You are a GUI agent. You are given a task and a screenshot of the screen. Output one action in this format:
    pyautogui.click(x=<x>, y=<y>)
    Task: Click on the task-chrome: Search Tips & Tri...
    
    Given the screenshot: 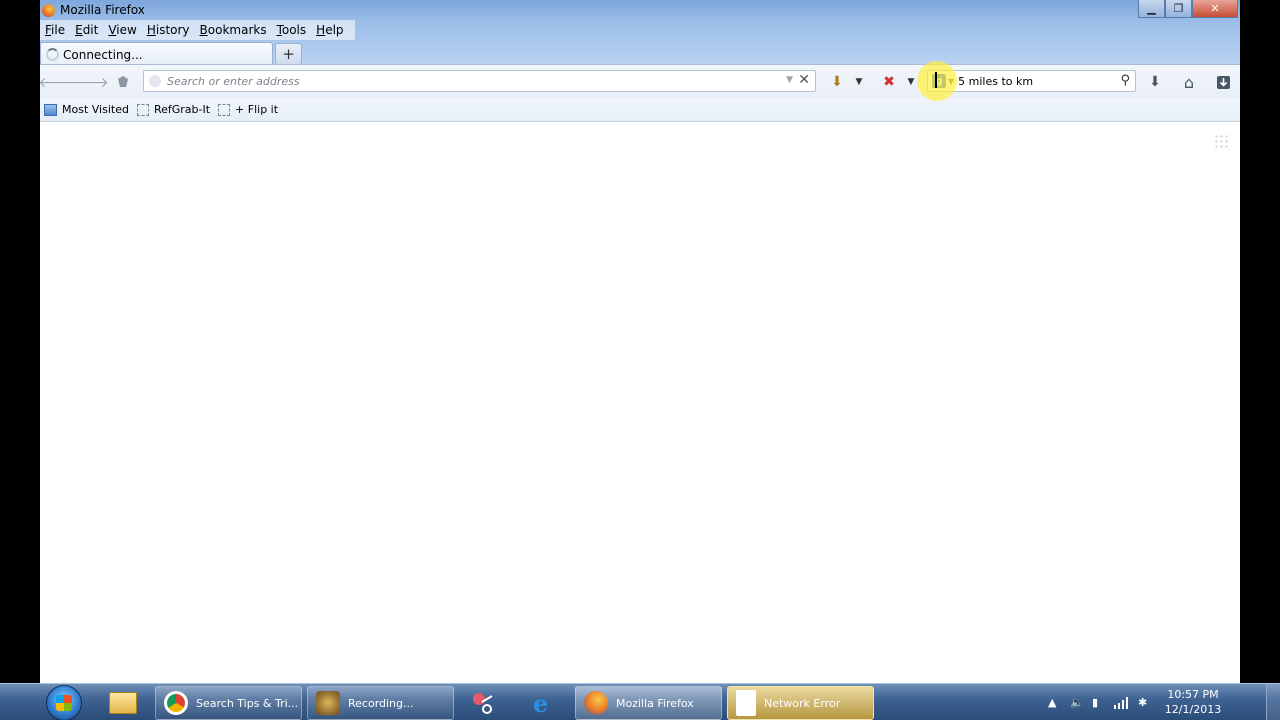 What is the action you would take?
    pyautogui.click(x=228, y=703)
    